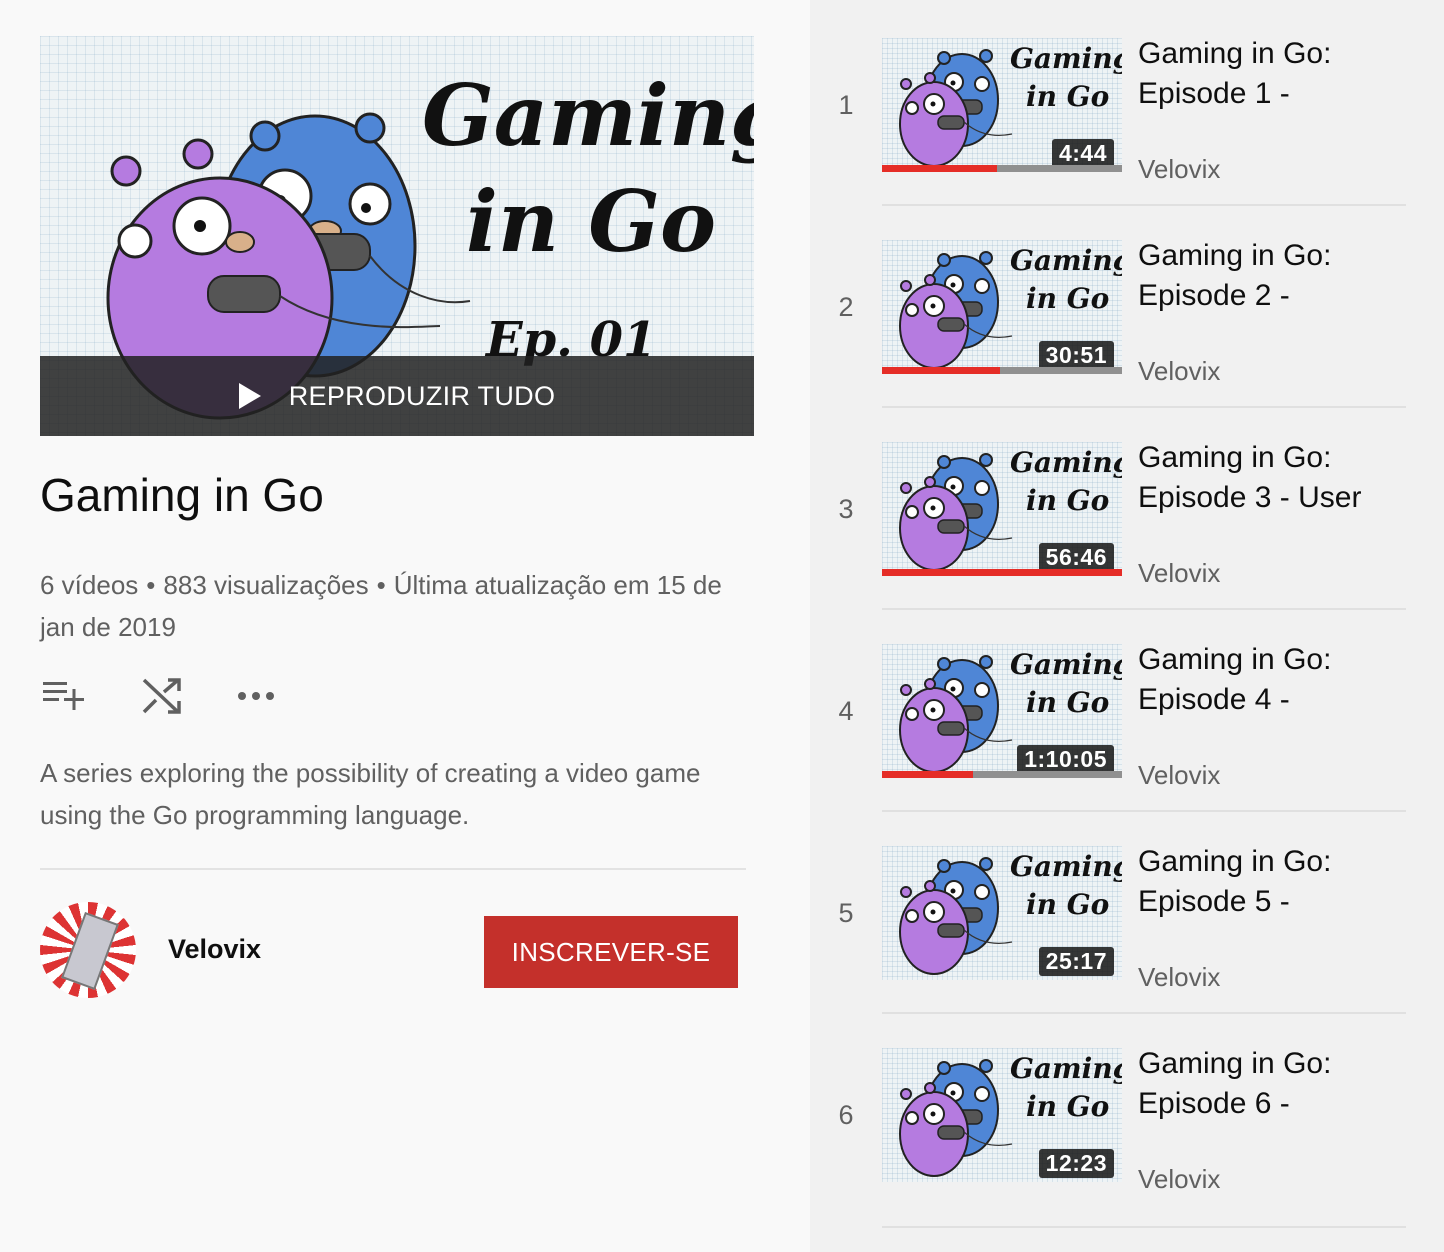 The height and width of the screenshot is (1252, 1444). I want to click on playlist-title: Gaming in Go, so click(182, 495).